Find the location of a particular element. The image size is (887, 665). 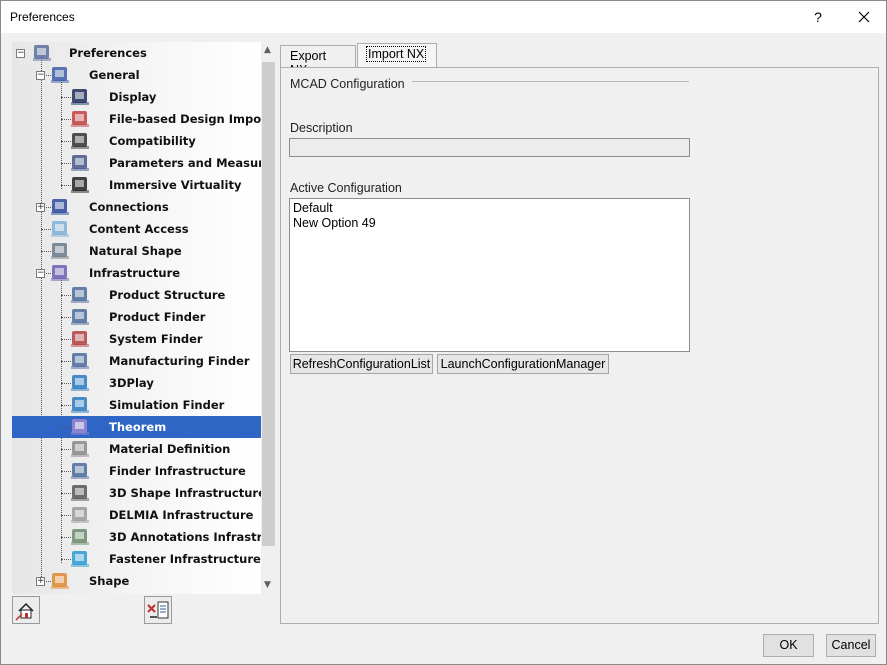

tree-item-label: Material Definition is located at coordinates (170, 449).